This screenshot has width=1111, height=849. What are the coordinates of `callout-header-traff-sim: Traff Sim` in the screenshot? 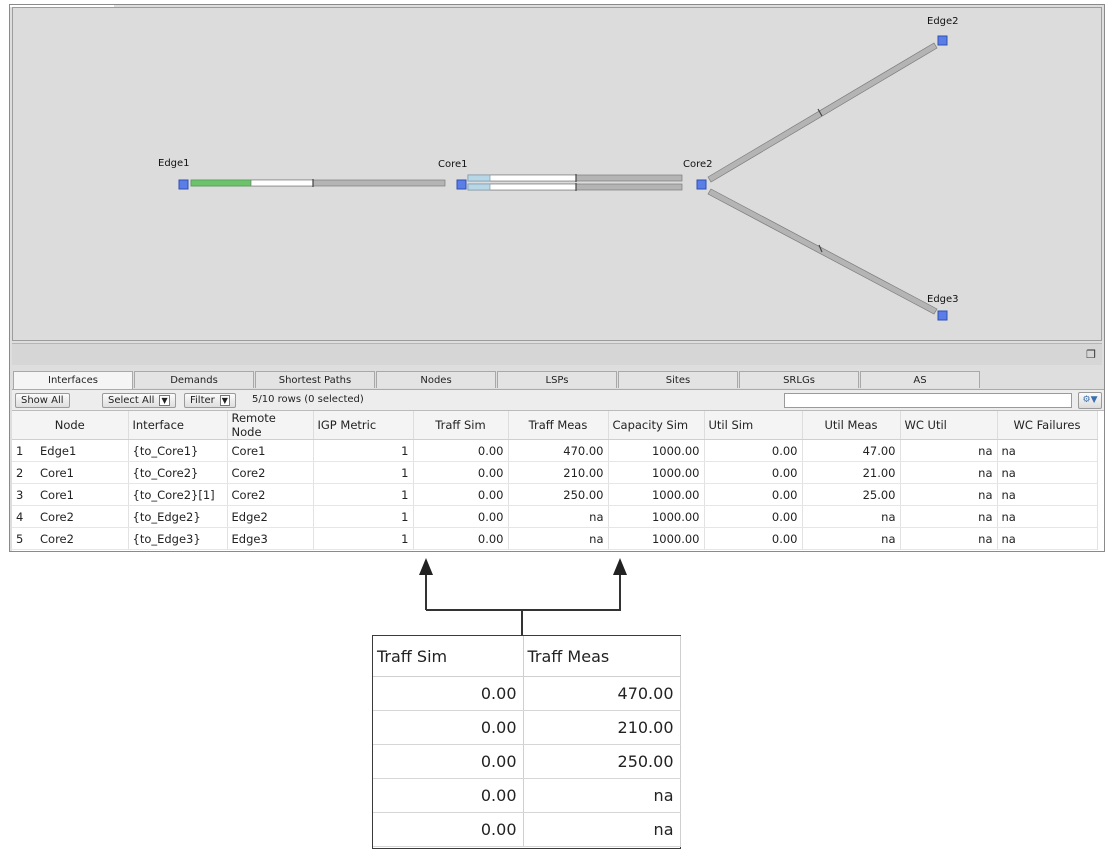 It's located at (448, 656).